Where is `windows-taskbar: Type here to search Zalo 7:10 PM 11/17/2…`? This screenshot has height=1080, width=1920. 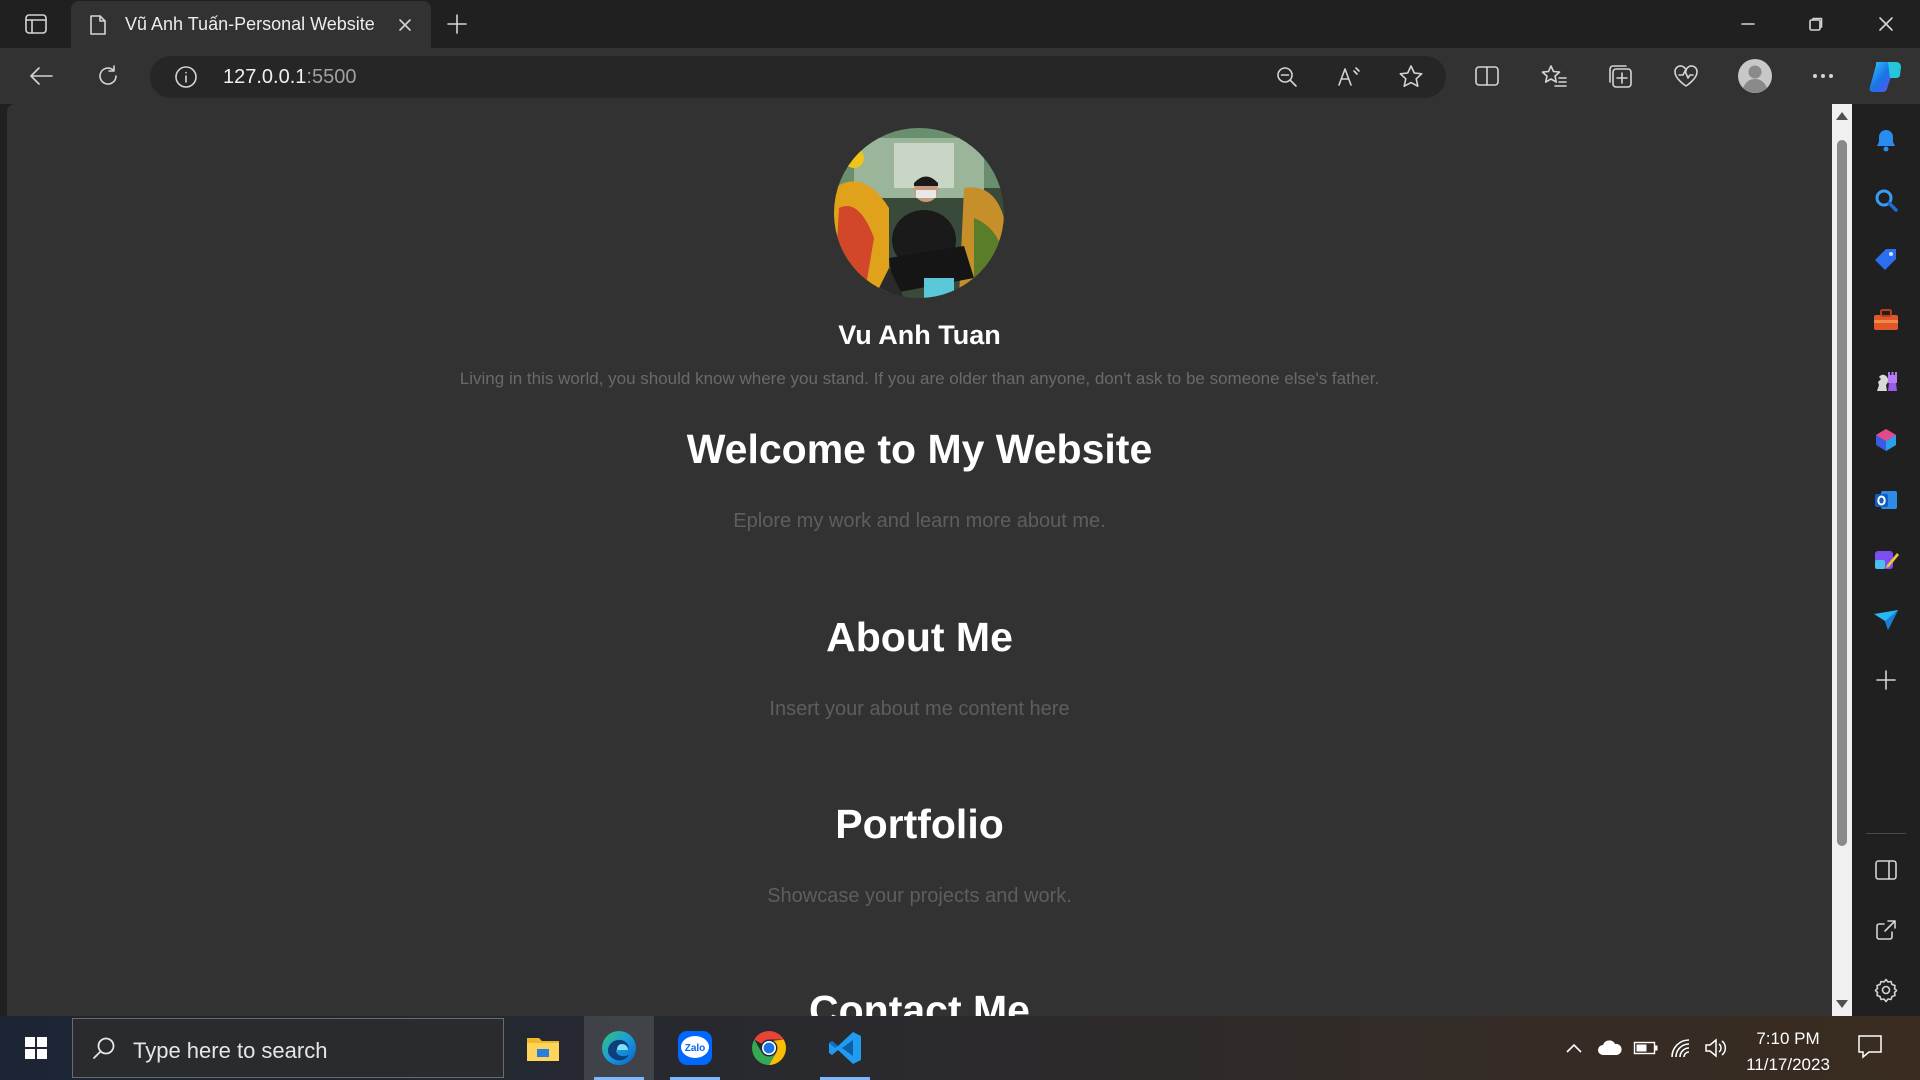 windows-taskbar: Type here to search Zalo 7:10 PM 11/17/2… is located at coordinates (960, 1048).